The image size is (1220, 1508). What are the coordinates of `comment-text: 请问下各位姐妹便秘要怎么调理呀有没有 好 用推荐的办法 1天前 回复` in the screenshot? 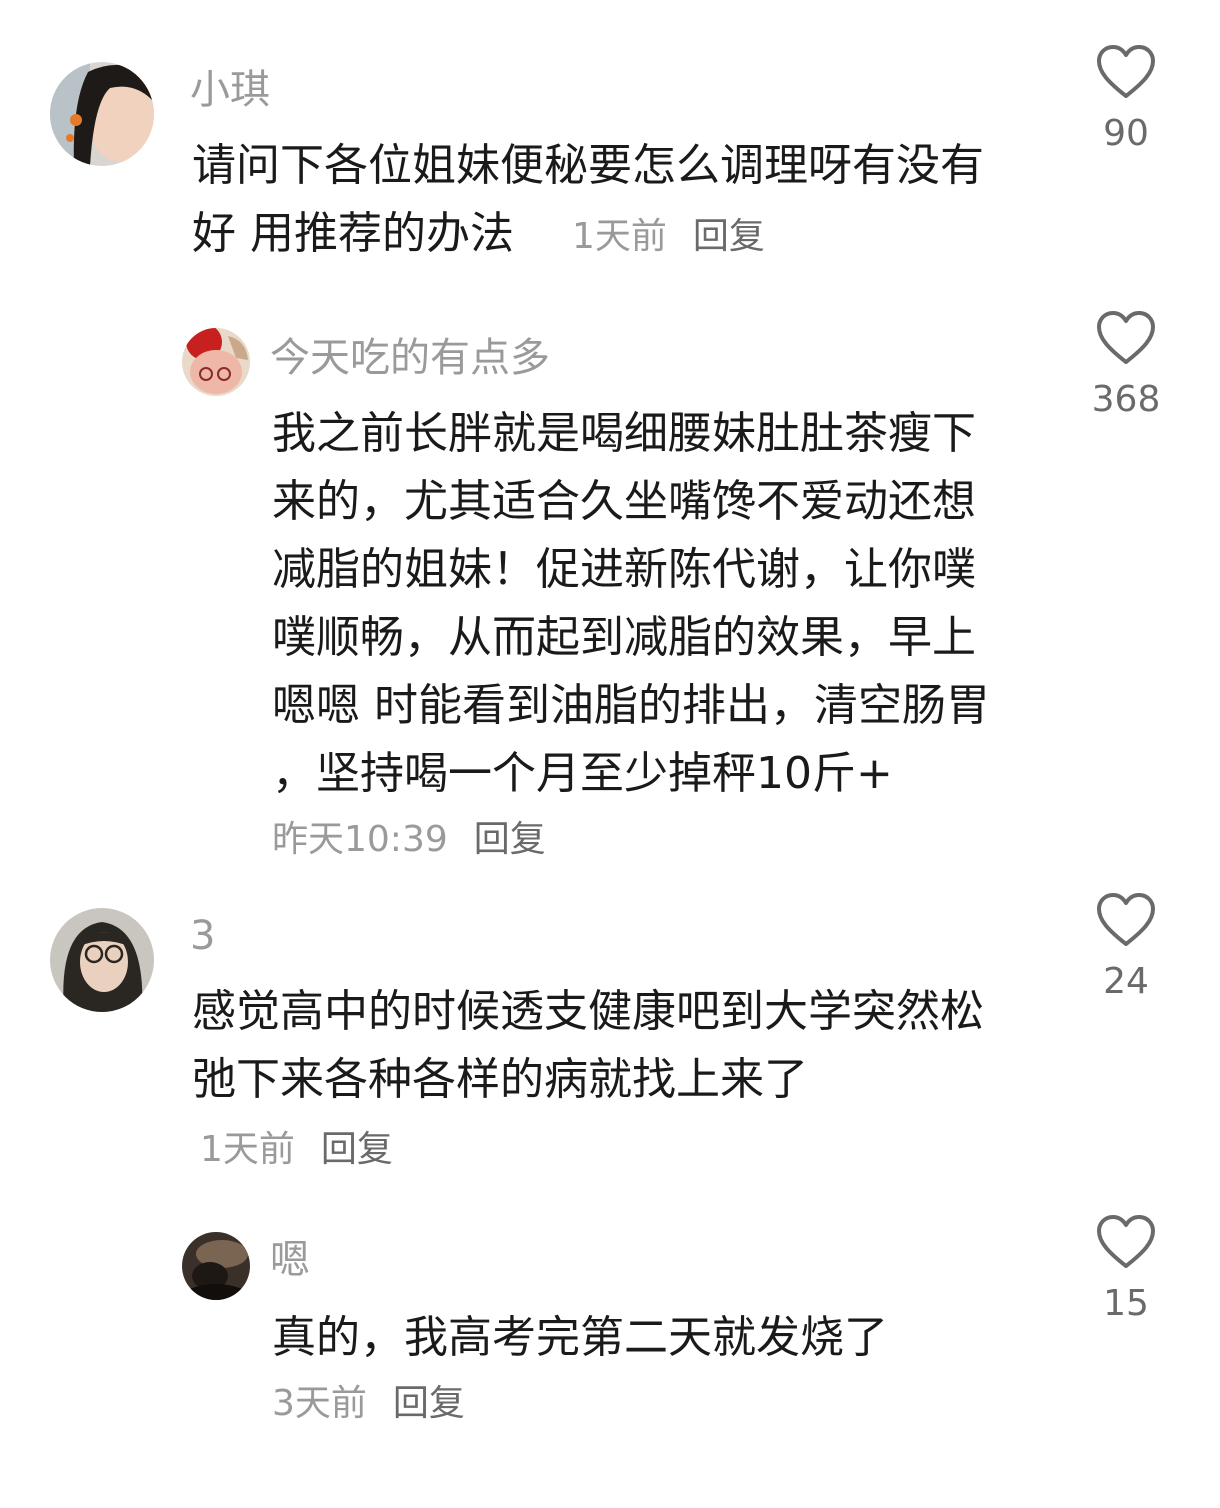 It's located at (588, 201).